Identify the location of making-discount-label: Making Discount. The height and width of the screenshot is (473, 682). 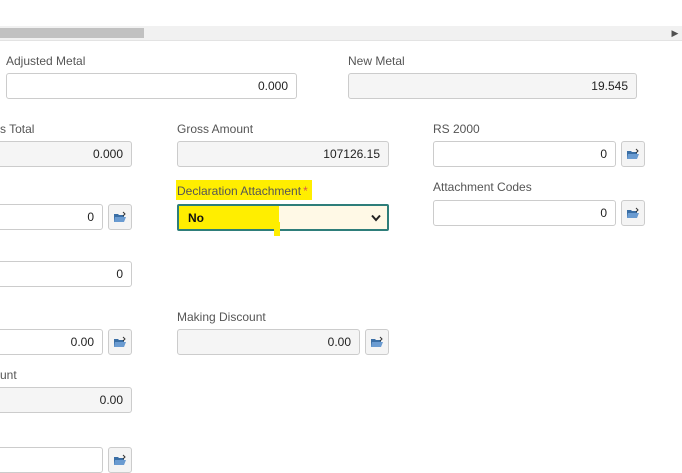
(221, 317).